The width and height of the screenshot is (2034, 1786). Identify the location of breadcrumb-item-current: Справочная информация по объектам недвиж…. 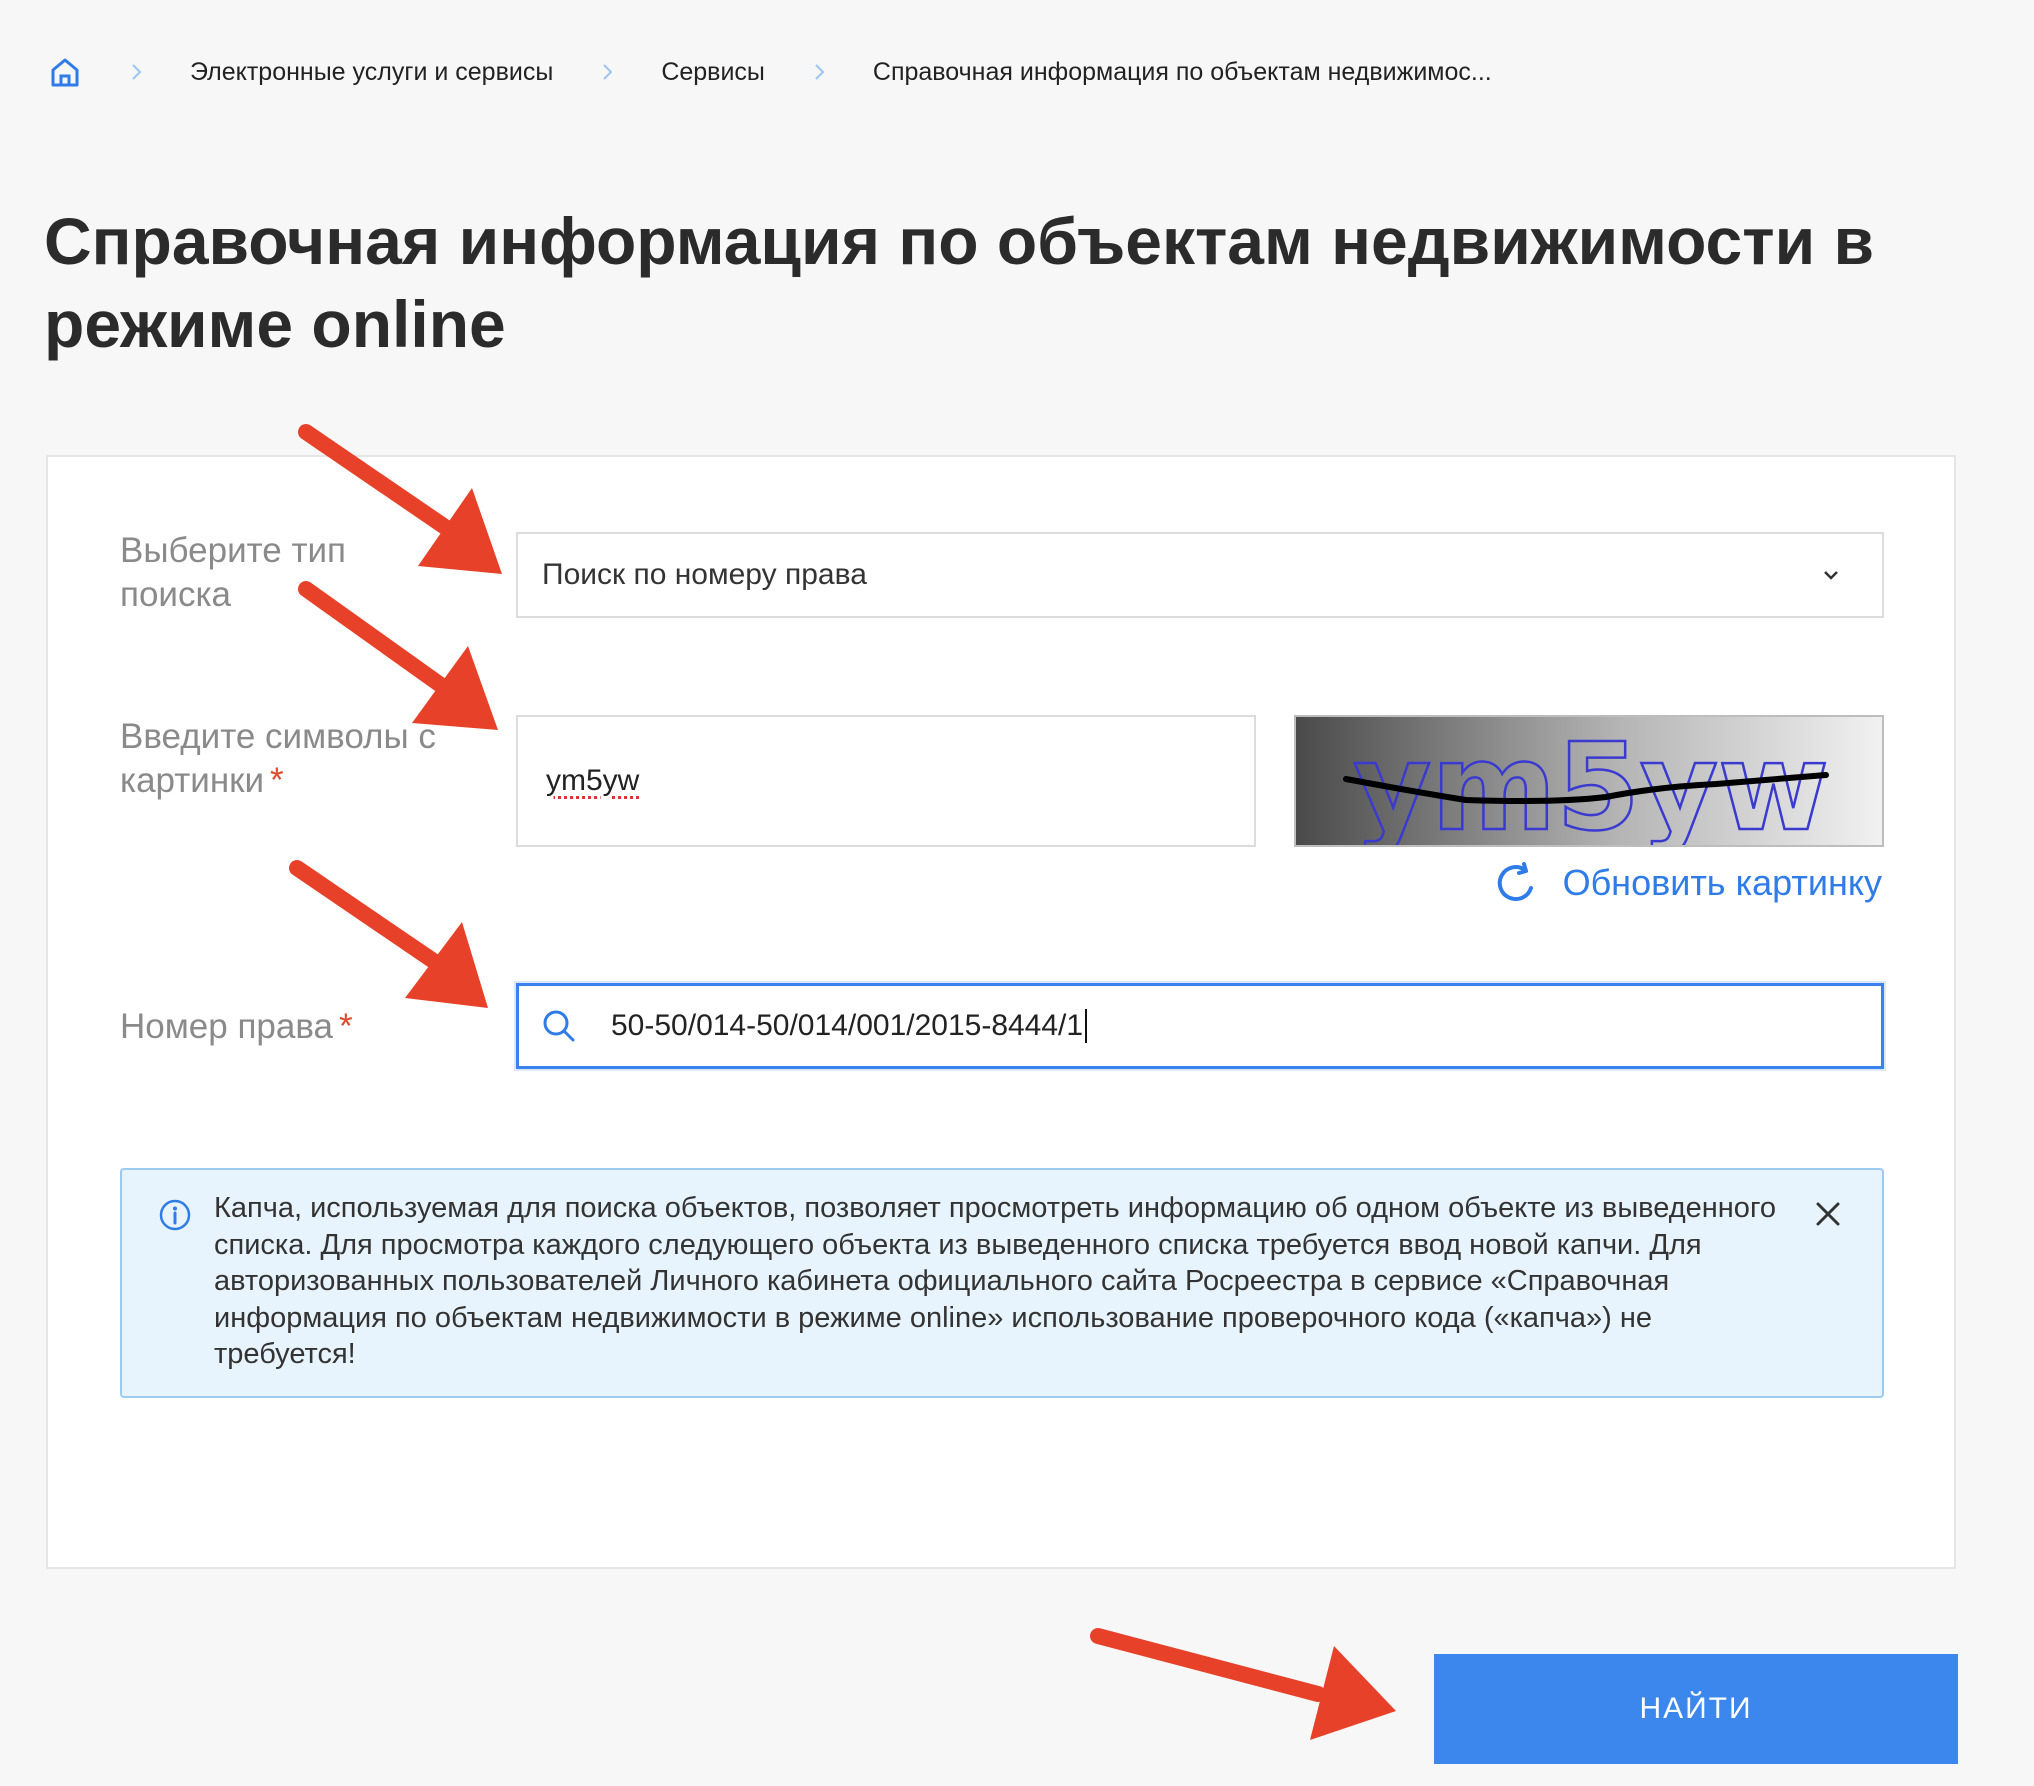
(1182, 71).